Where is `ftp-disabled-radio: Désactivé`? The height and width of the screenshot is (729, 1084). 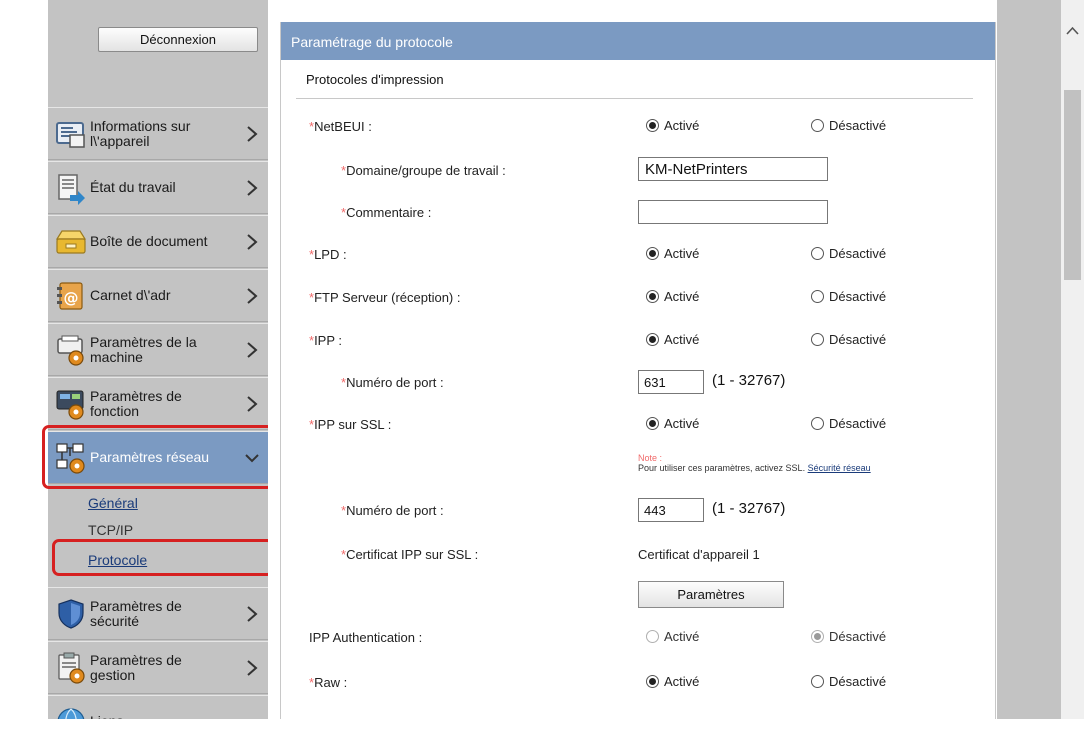
ftp-disabled-radio: Désactivé is located at coordinates (848, 296).